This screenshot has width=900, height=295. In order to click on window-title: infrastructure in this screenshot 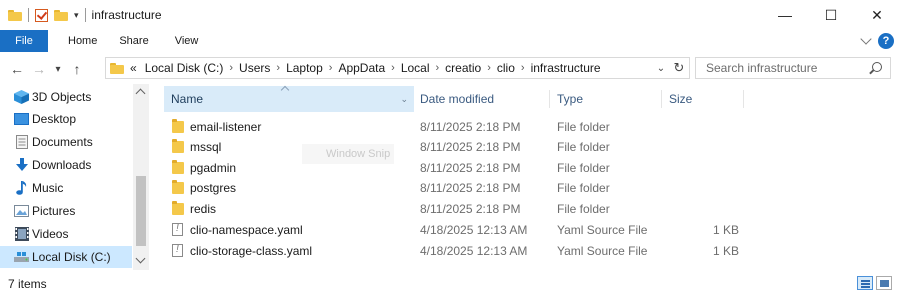, I will do `click(126, 15)`.